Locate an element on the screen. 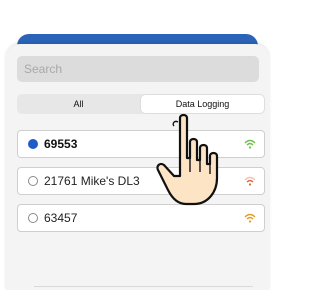  device-name: 63457 is located at coordinates (61, 218).